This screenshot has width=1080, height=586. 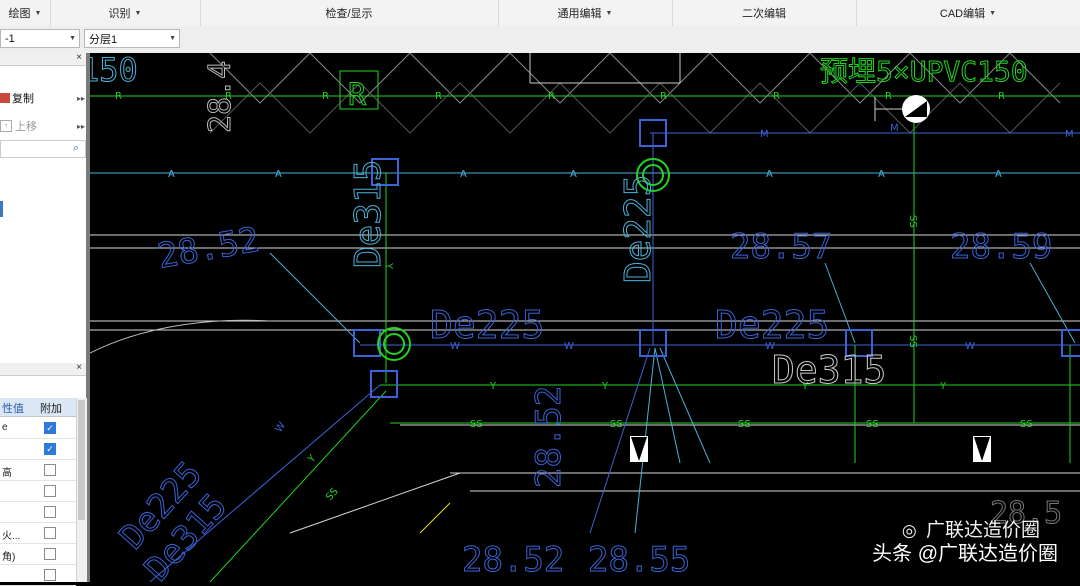 I want to click on cad-label: 28.57, so click(x=781, y=247).